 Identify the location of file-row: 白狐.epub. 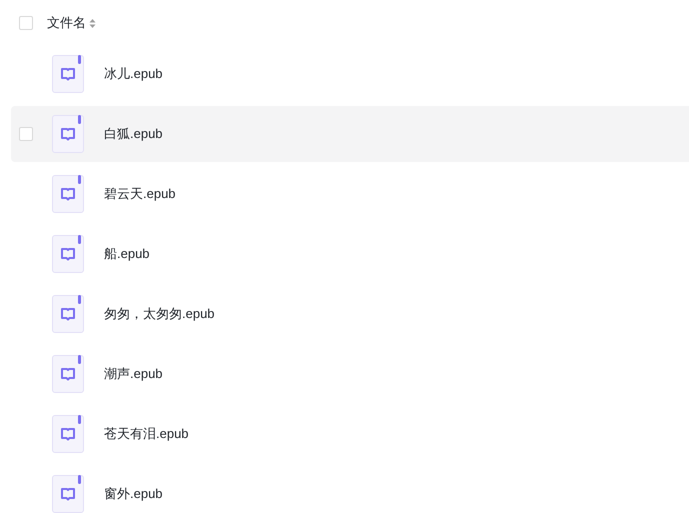
(350, 134).